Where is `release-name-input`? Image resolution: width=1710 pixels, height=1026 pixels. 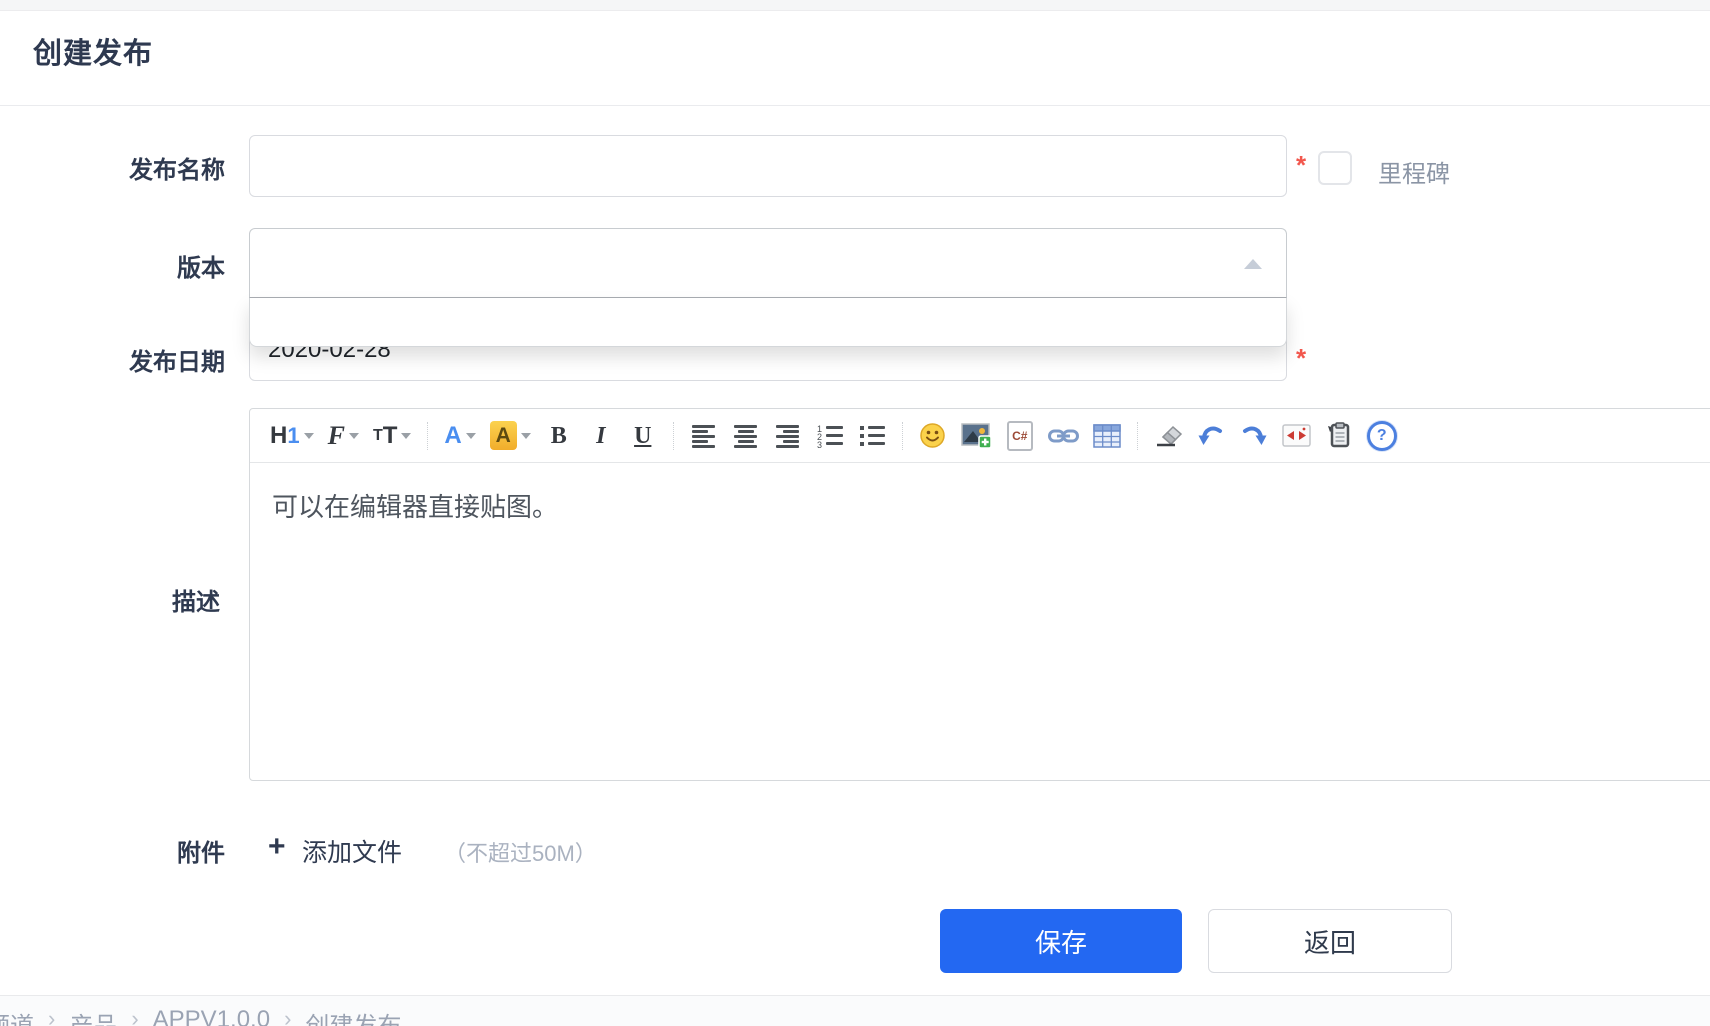
release-name-input is located at coordinates (768, 166).